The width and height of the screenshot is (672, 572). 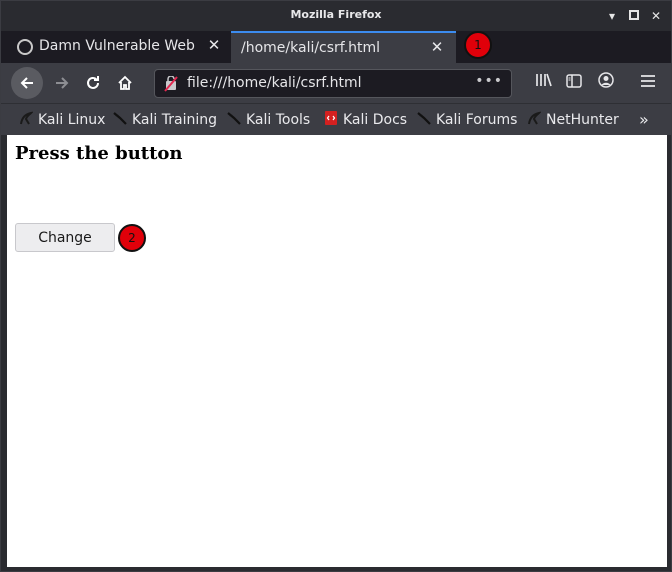 I want to click on home-button, so click(x=125, y=83).